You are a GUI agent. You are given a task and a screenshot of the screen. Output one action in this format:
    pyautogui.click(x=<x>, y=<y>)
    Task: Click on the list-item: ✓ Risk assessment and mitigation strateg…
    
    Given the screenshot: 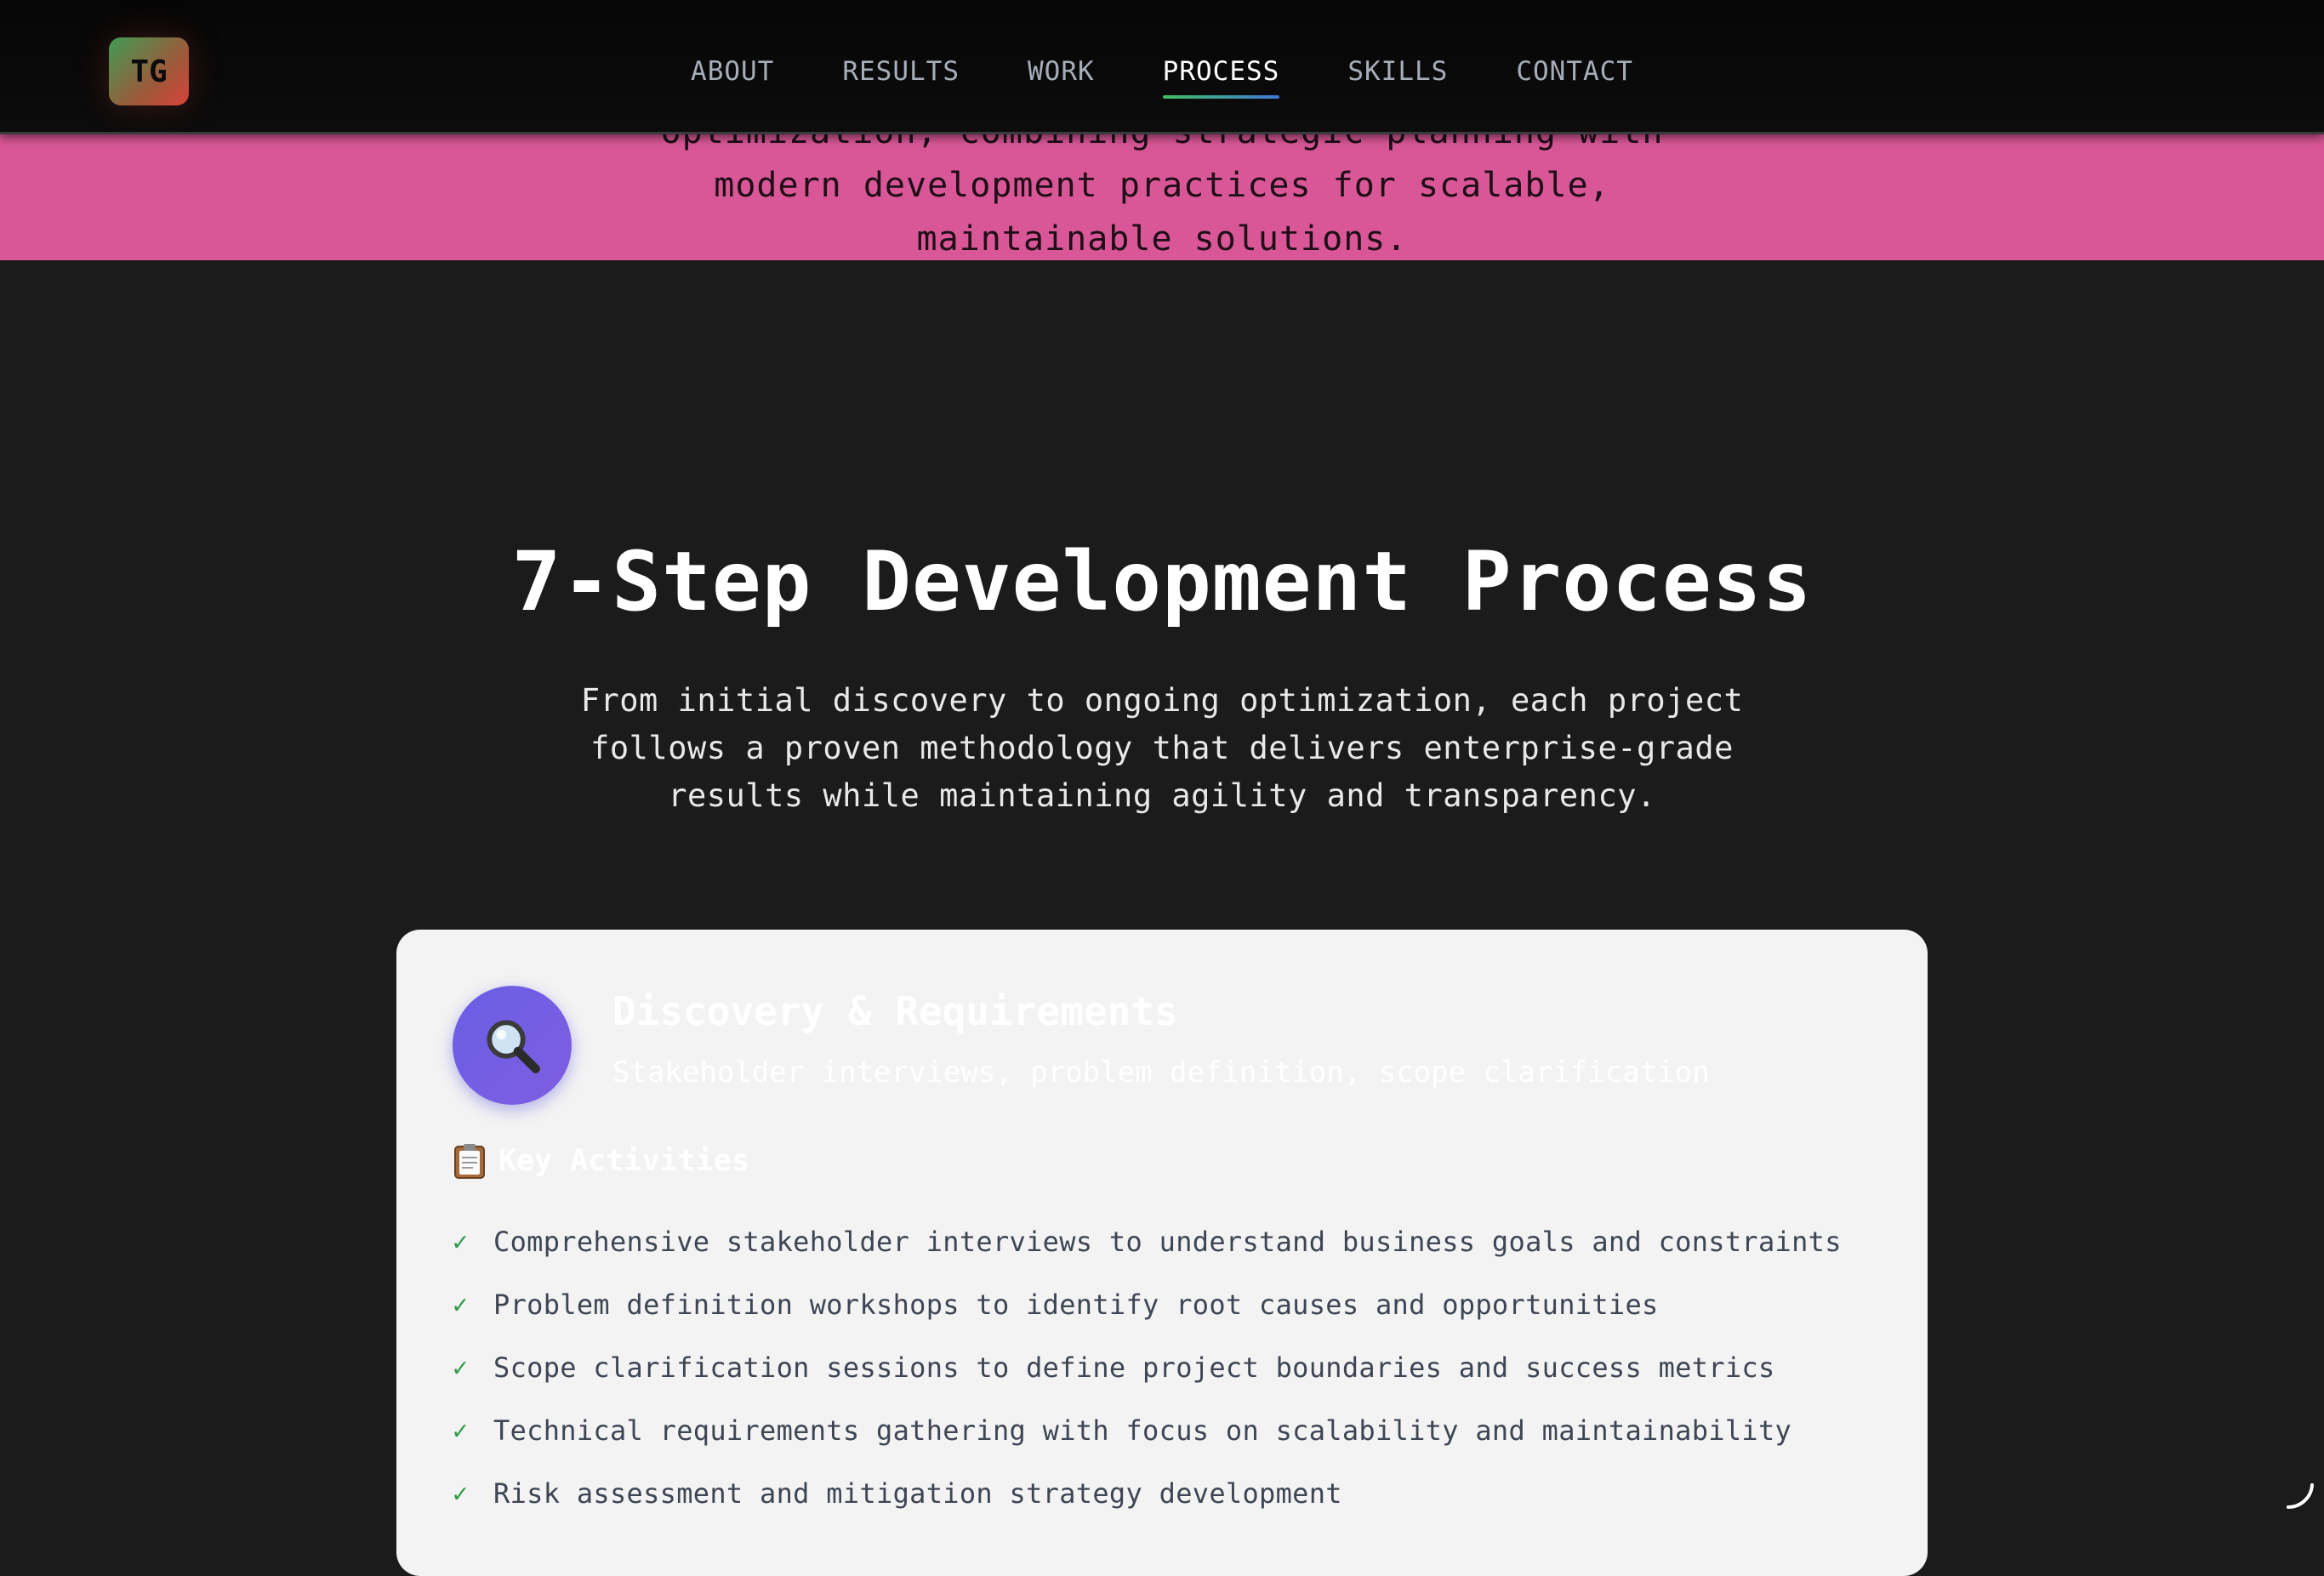 What is the action you would take?
    pyautogui.click(x=1147, y=1493)
    